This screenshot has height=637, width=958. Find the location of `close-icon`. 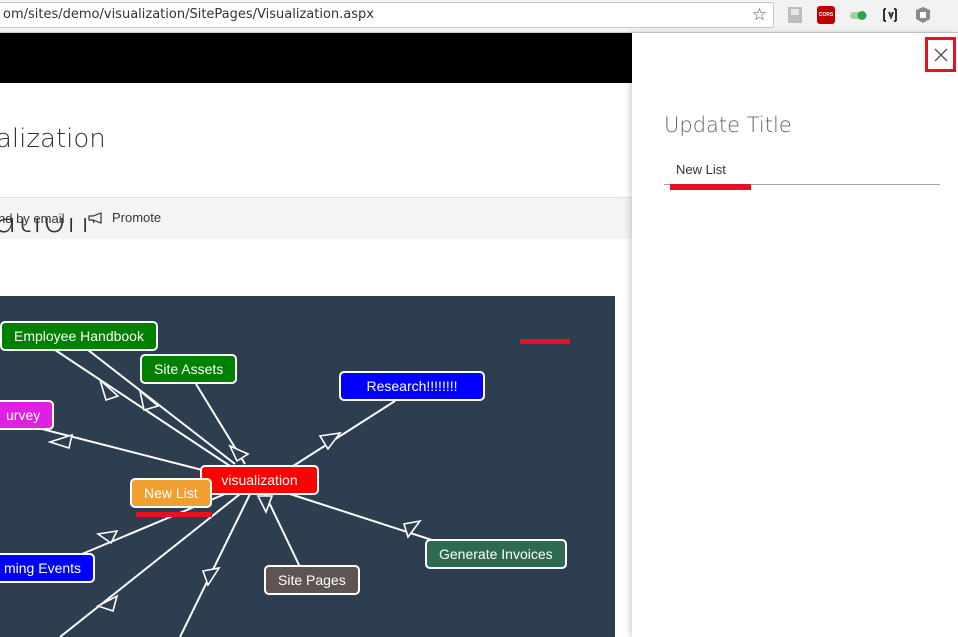

close-icon is located at coordinates (940, 54).